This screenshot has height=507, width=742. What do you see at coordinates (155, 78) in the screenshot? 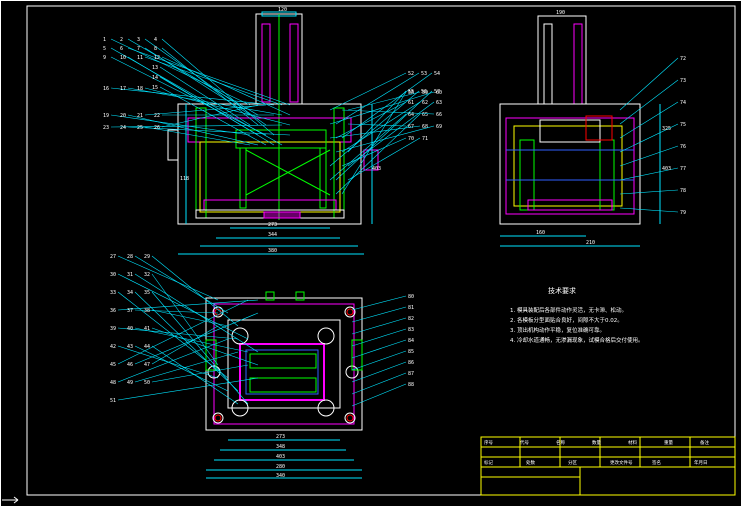
I see `balloon-label: 14` at bounding box center [155, 78].